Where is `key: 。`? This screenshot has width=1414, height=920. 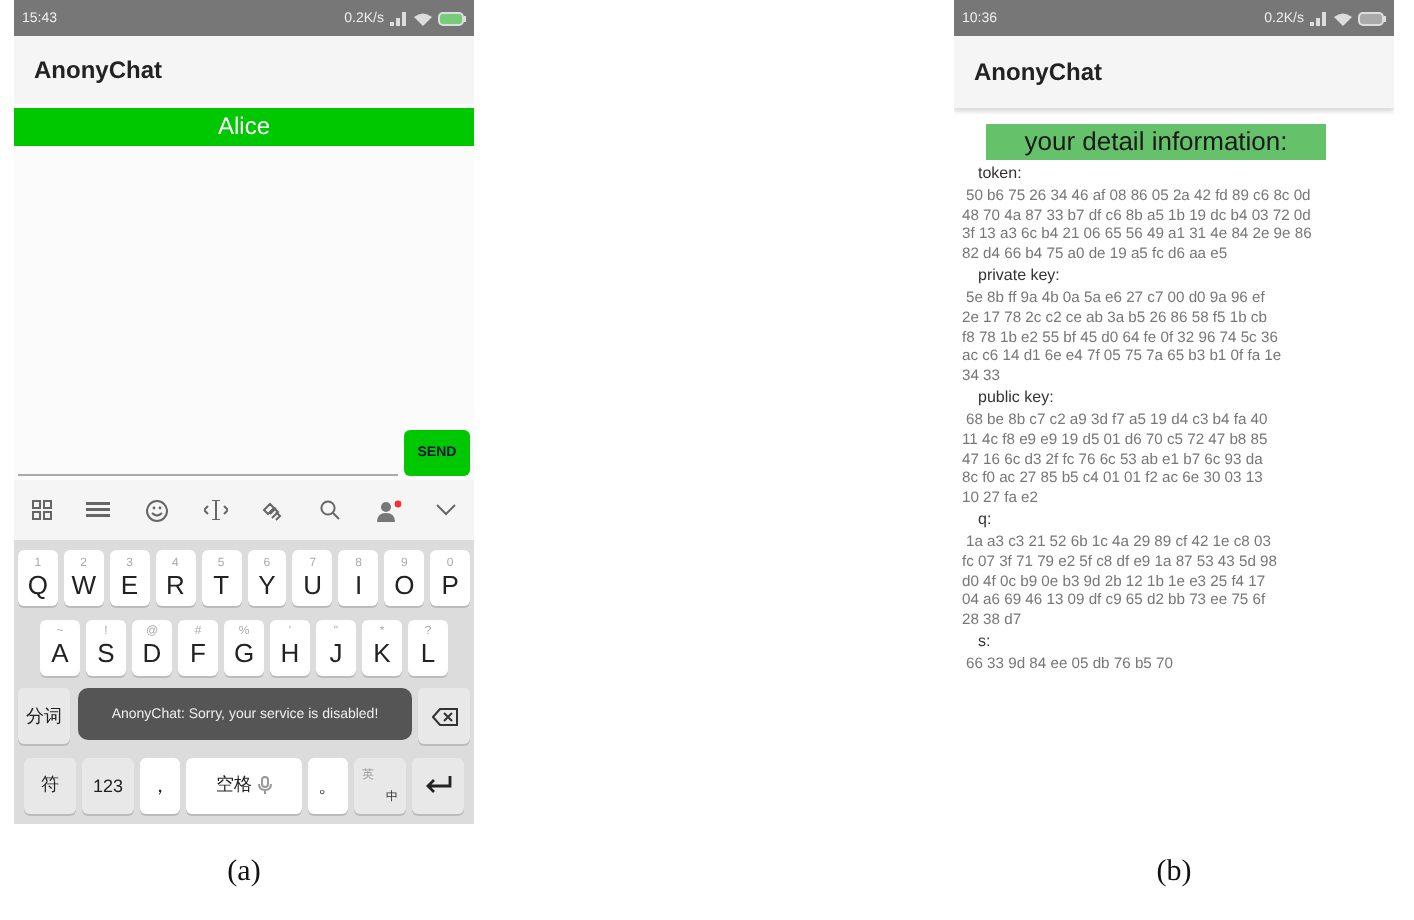 key: 。 is located at coordinates (328, 785).